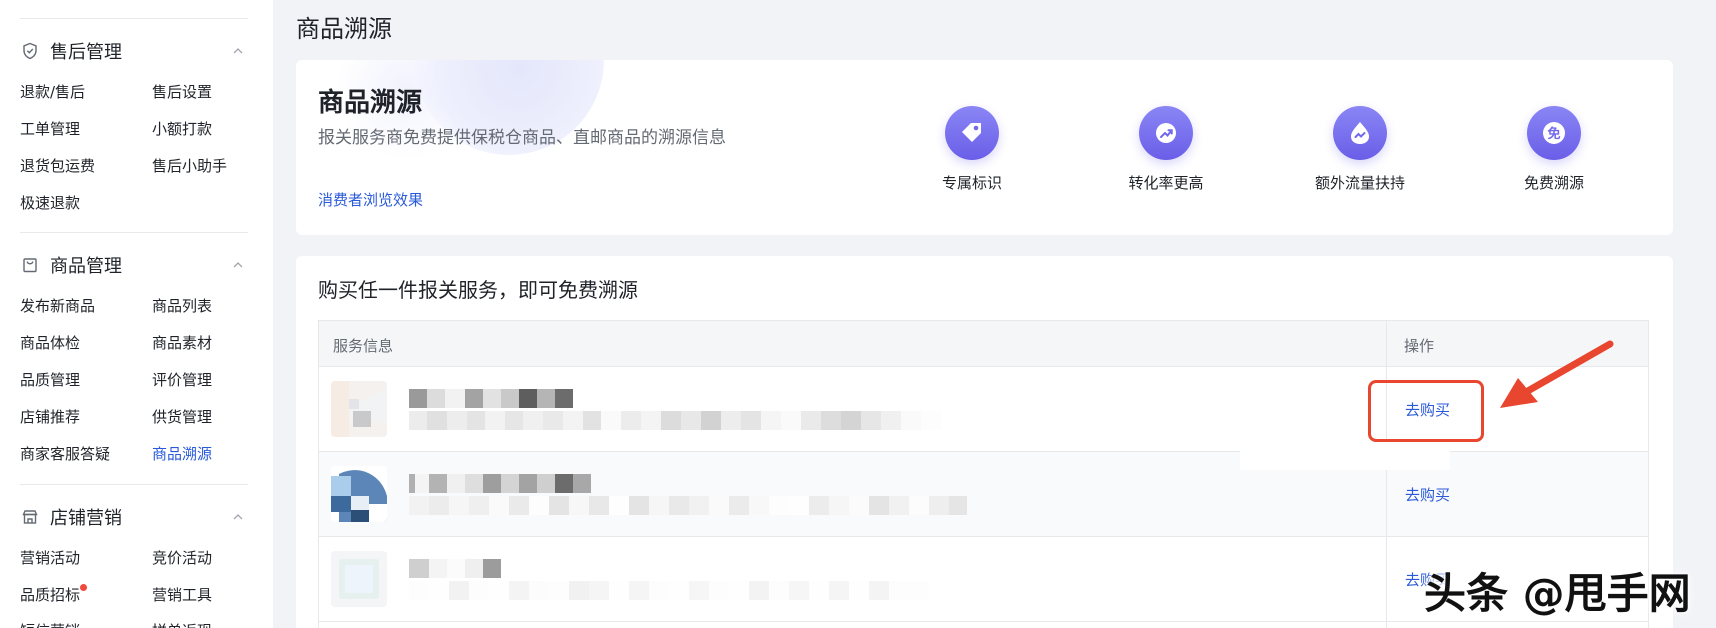 The height and width of the screenshot is (628, 1716). I want to click on buy-button: 去购买, so click(1427, 494).